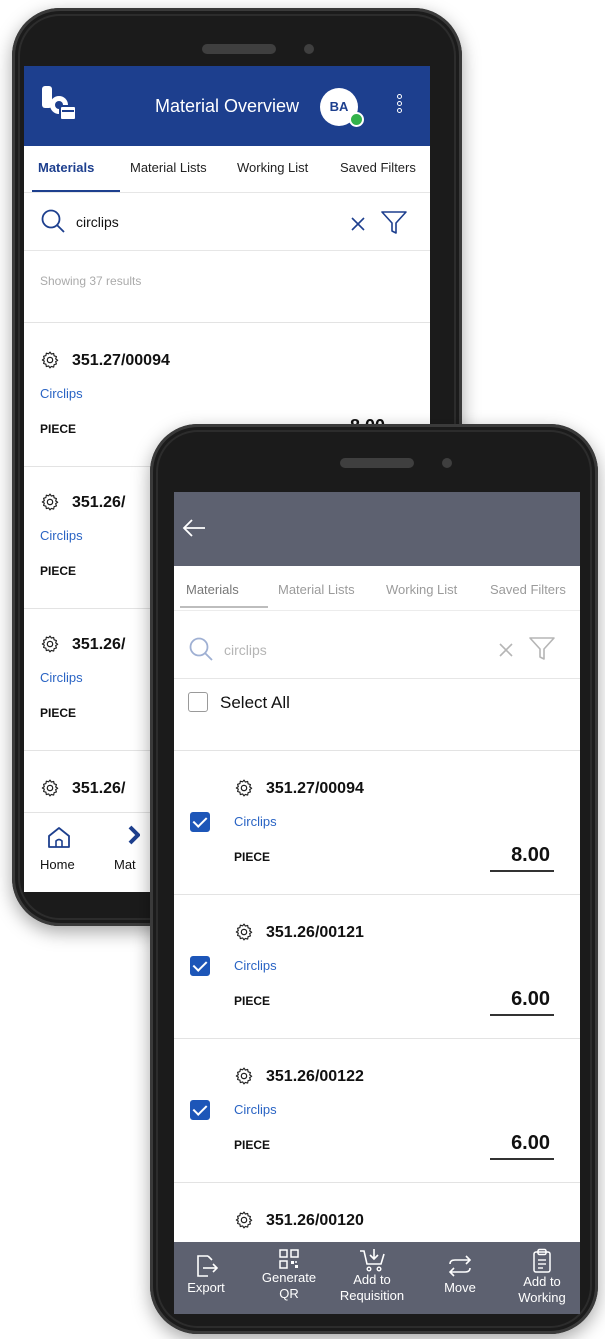 This screenshot has height=1339, width=605. What do you see at coordinates (134, 835) in the screenshot?
I see `materials-icon` at bounding box center [134, 835].